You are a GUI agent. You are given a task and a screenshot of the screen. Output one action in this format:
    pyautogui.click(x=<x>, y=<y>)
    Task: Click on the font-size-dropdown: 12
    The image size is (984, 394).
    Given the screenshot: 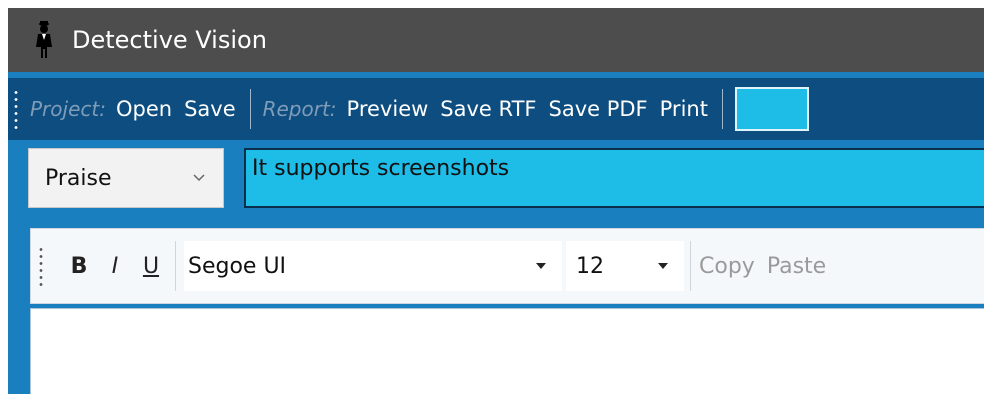 What is the action you would take?
    pyautogui.click(x=625, y=266)
    